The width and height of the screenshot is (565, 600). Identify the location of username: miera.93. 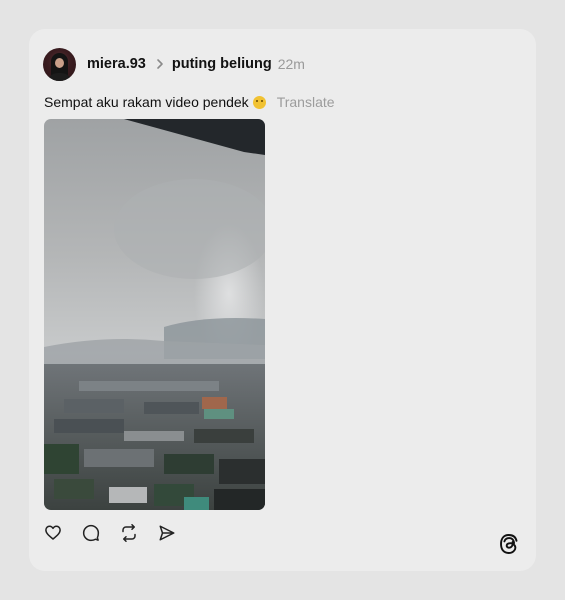
(116, 64).